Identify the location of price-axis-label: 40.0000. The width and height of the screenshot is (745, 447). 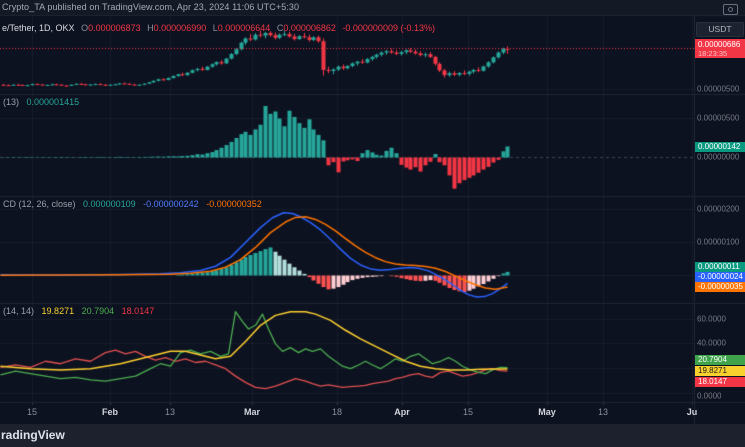
(711, 343).